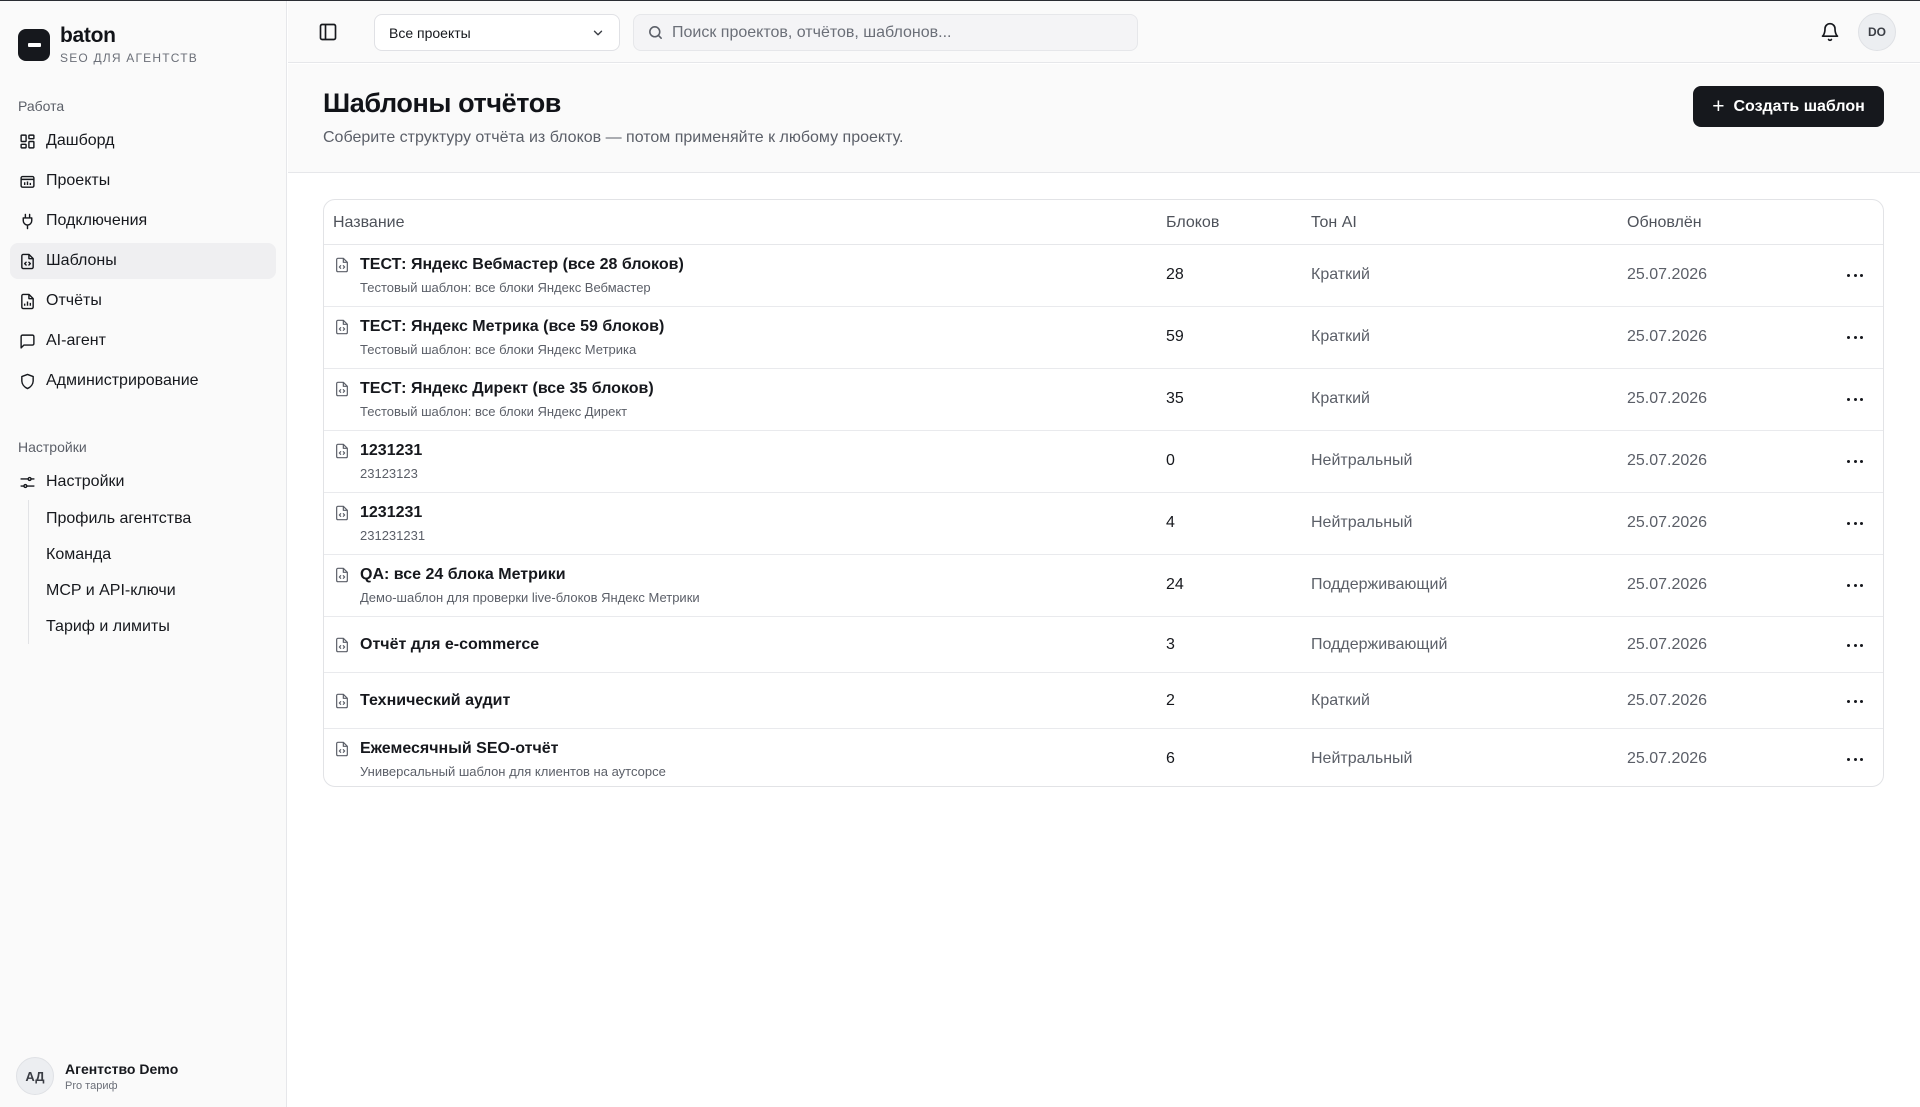 Image resolution: width=1920 pixels, height=1107 pixels. Describe the element at coordinates (143, 341) in the screenshot. I see `sidebar-item-ai-agent: AI-агент` at that location.